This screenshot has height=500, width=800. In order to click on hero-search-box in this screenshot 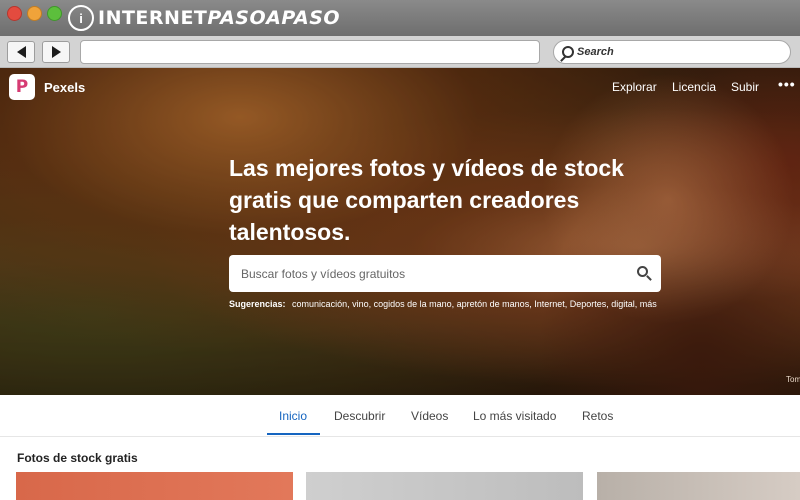, I will do `click(445, 273)`.